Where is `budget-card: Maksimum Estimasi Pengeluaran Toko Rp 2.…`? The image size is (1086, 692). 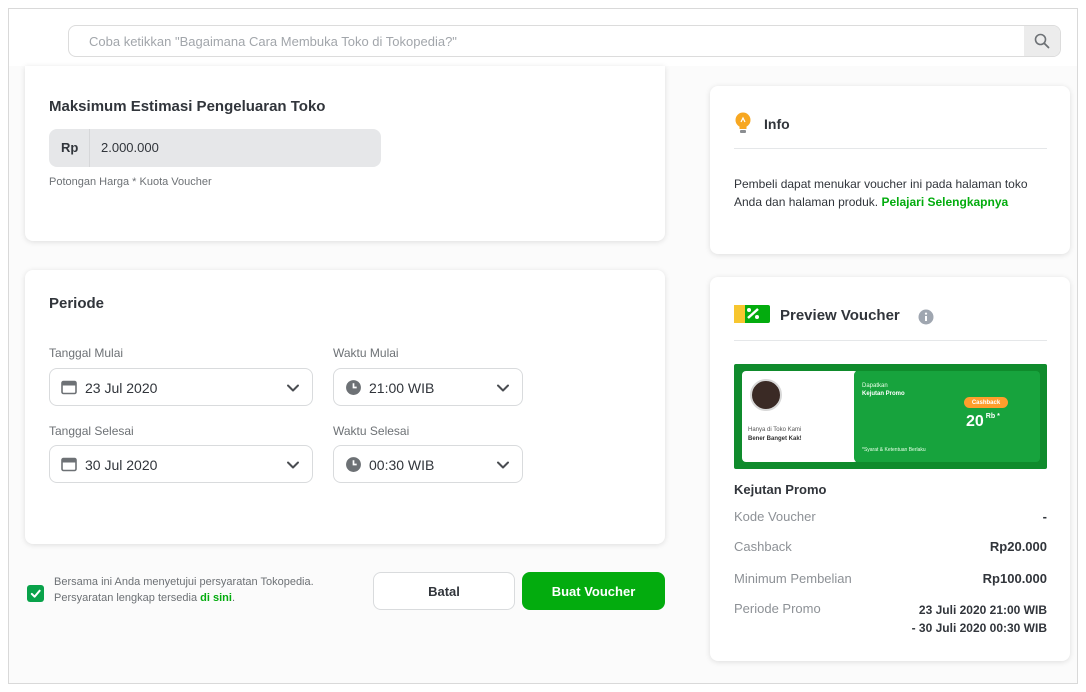 budget-card: Maksimum Estimasi Pengeluaran Toko Rp 2.… is located at coordinates (345, 153).